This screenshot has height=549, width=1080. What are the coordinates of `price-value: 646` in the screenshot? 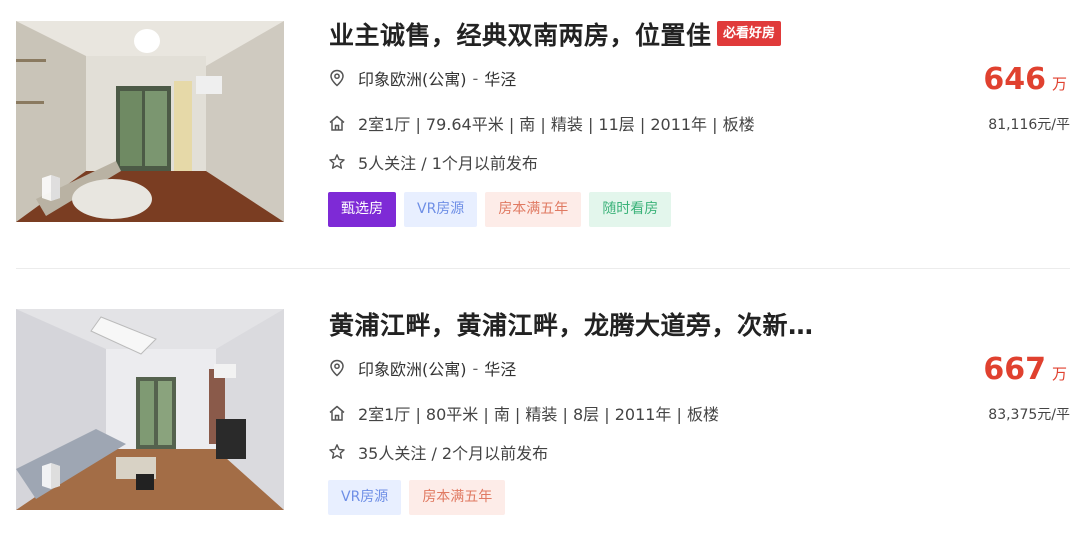 It's located at (1014, 79).